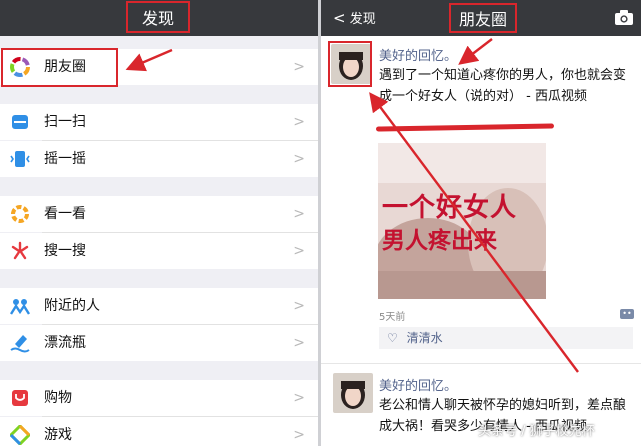 This screenshot has width=641, height=446. What do you see at coordinates (353, 393) in the screenshot?
I see `avatar` at bounding box center [353, 393].